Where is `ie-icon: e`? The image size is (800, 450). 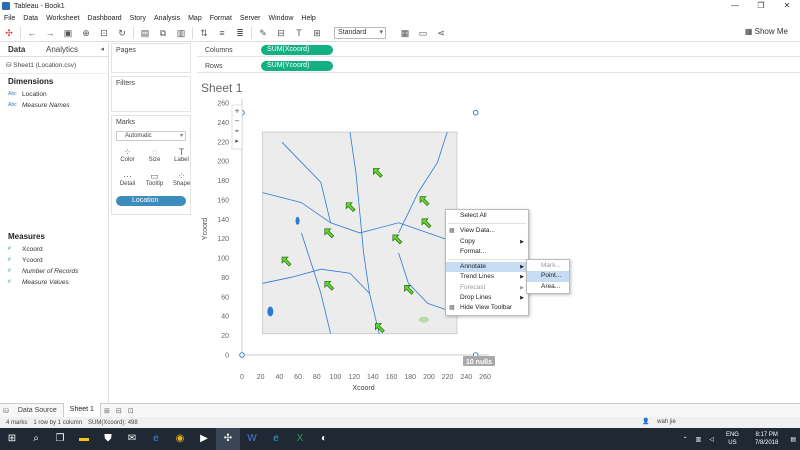 ie-icon: e is located at coordinates (276, 439).